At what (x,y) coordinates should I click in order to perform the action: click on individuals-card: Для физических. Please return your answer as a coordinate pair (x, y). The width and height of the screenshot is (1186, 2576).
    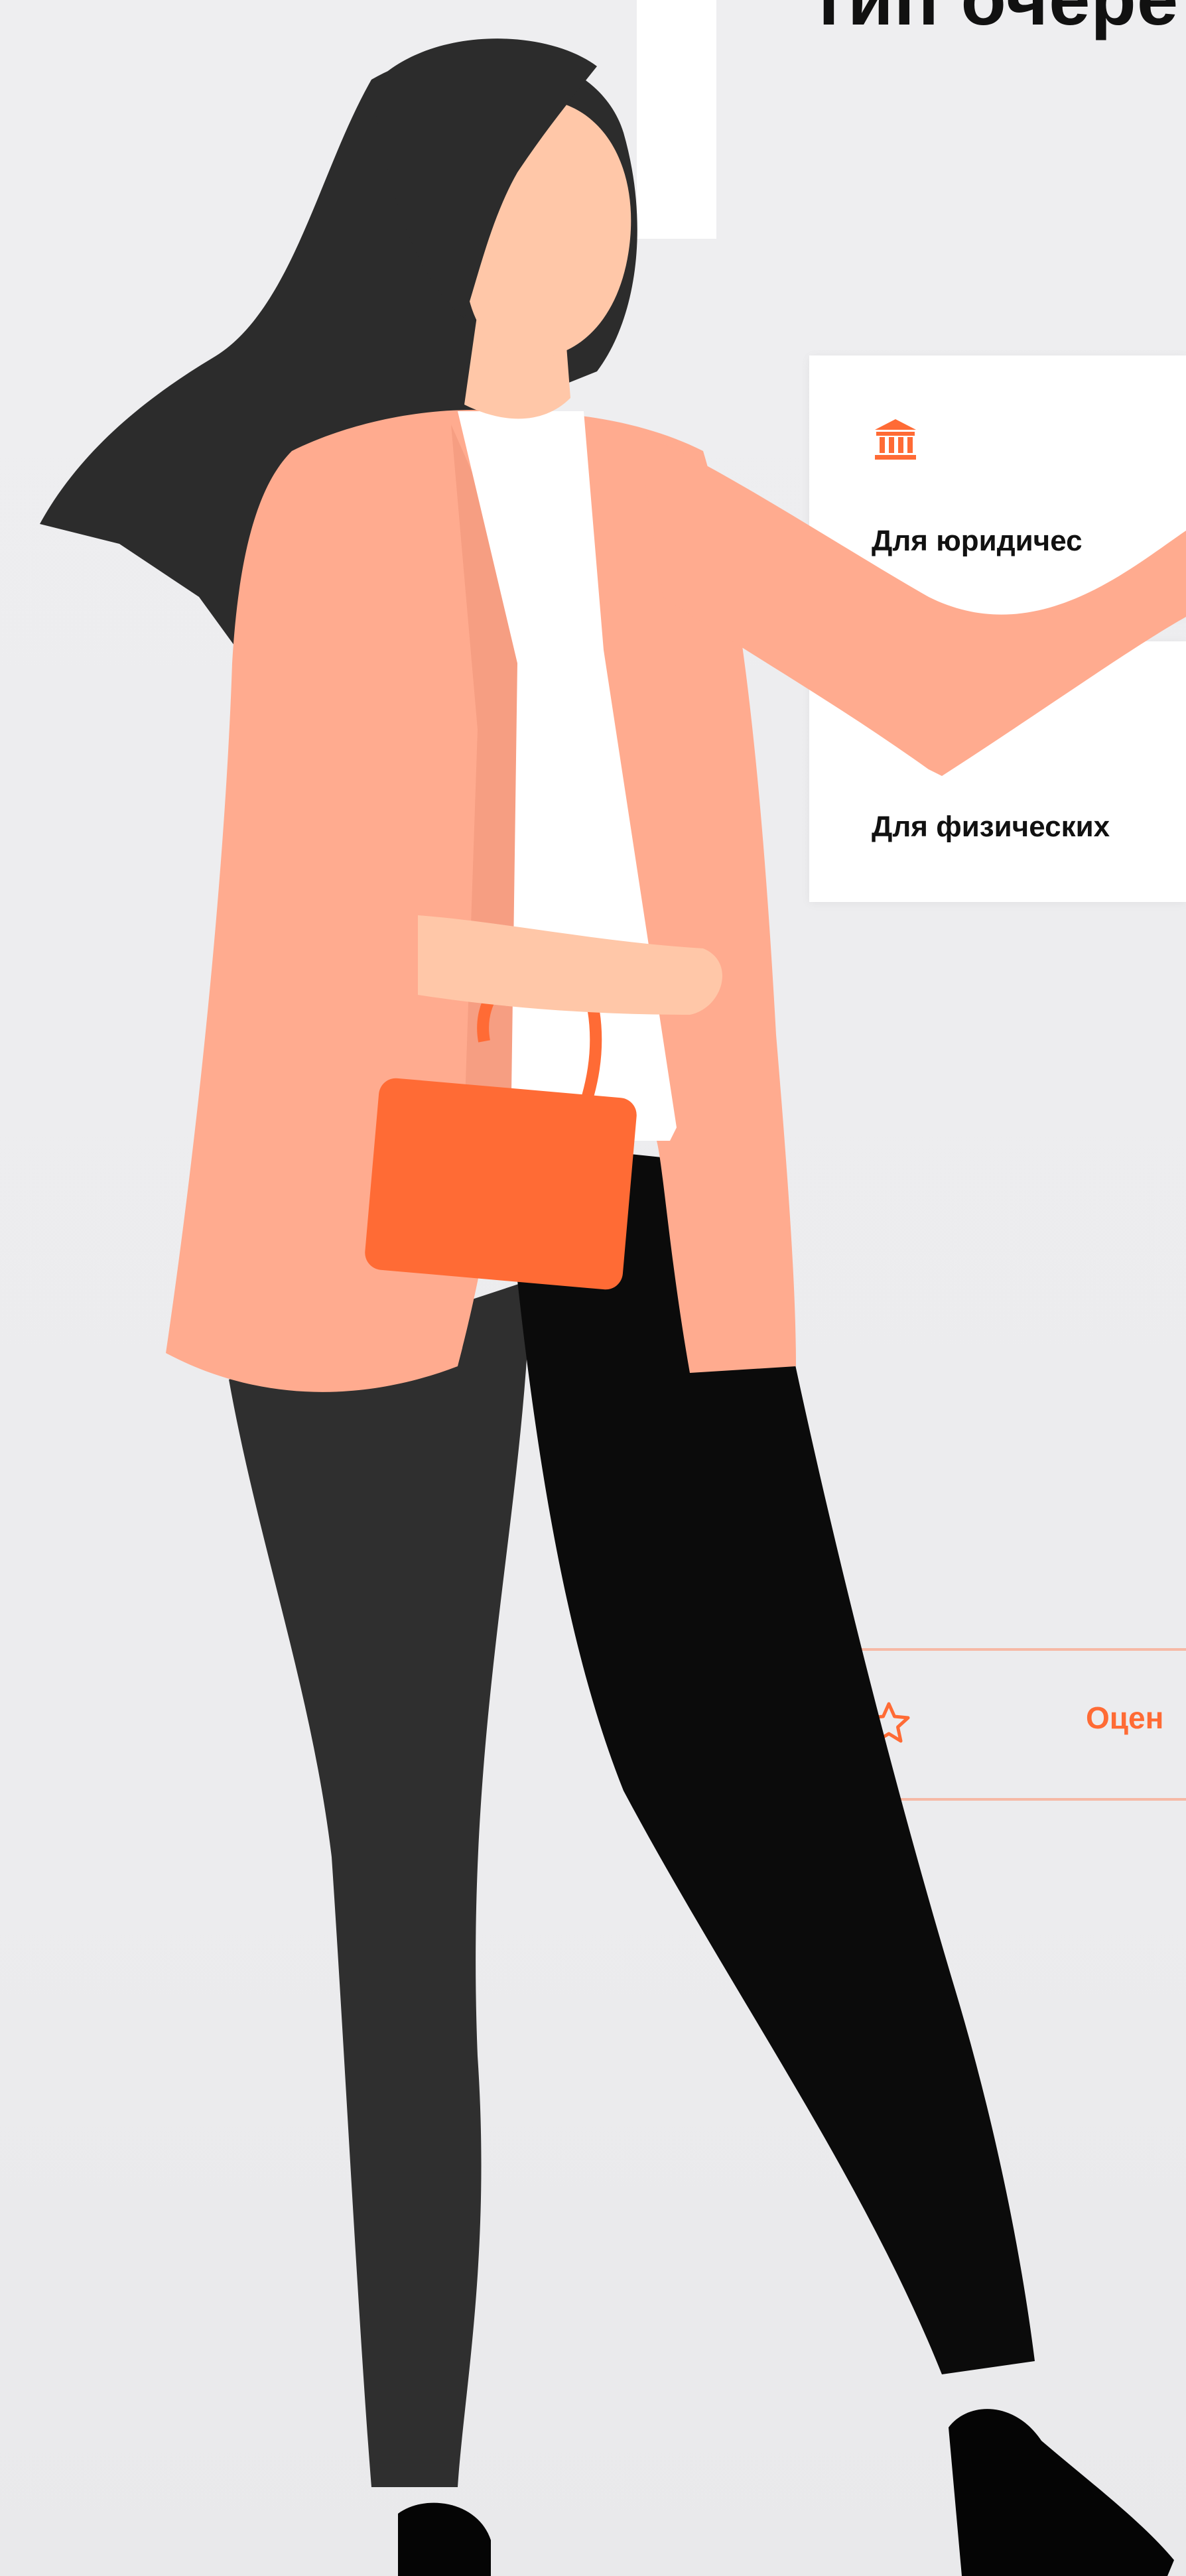
    Looking at the image, I should click on (998, 772).